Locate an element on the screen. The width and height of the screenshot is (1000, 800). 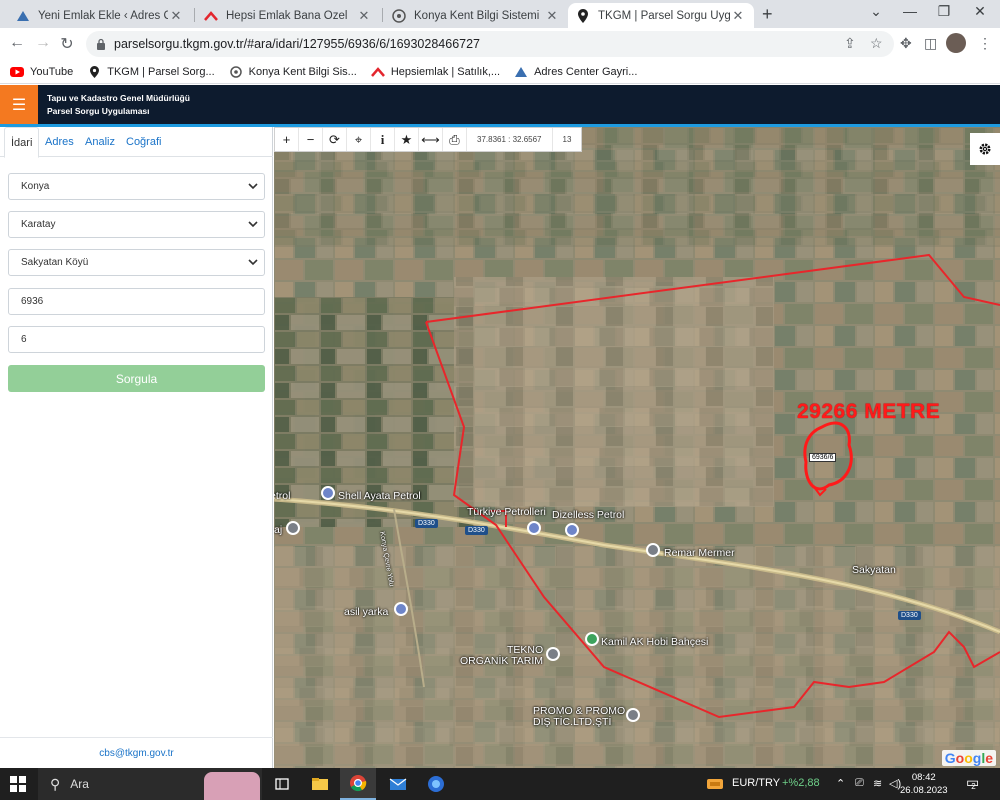
browser-tab-adres-center: Yeni Emlak Ekle ‹ Adres Center G ✕ is located at coordinates (100, 15).